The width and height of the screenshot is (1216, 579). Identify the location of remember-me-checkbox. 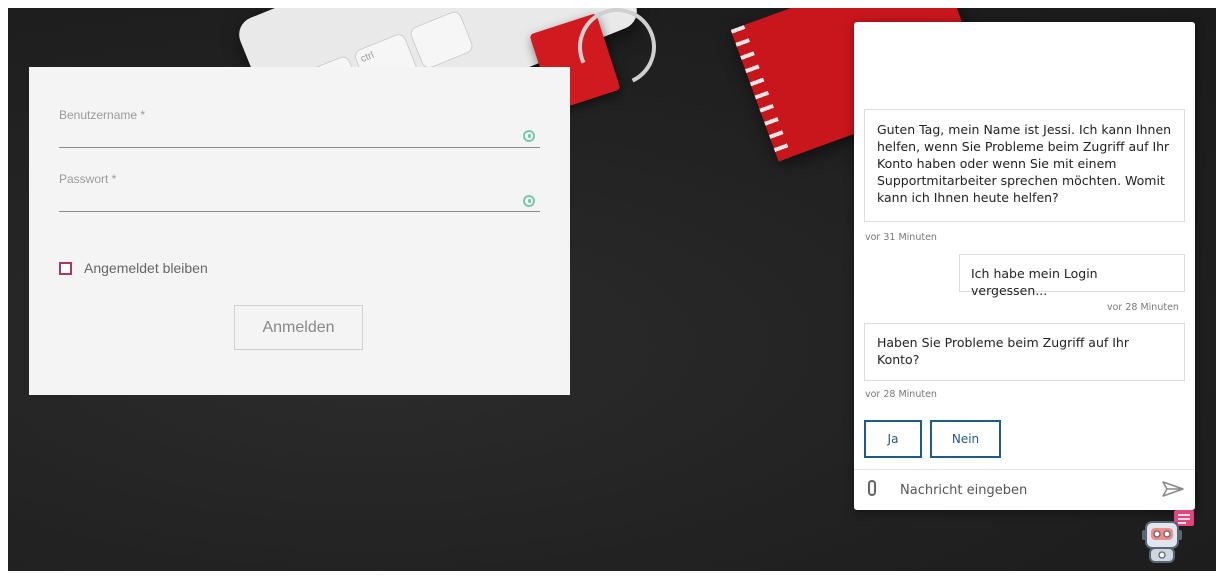
(65, 268).